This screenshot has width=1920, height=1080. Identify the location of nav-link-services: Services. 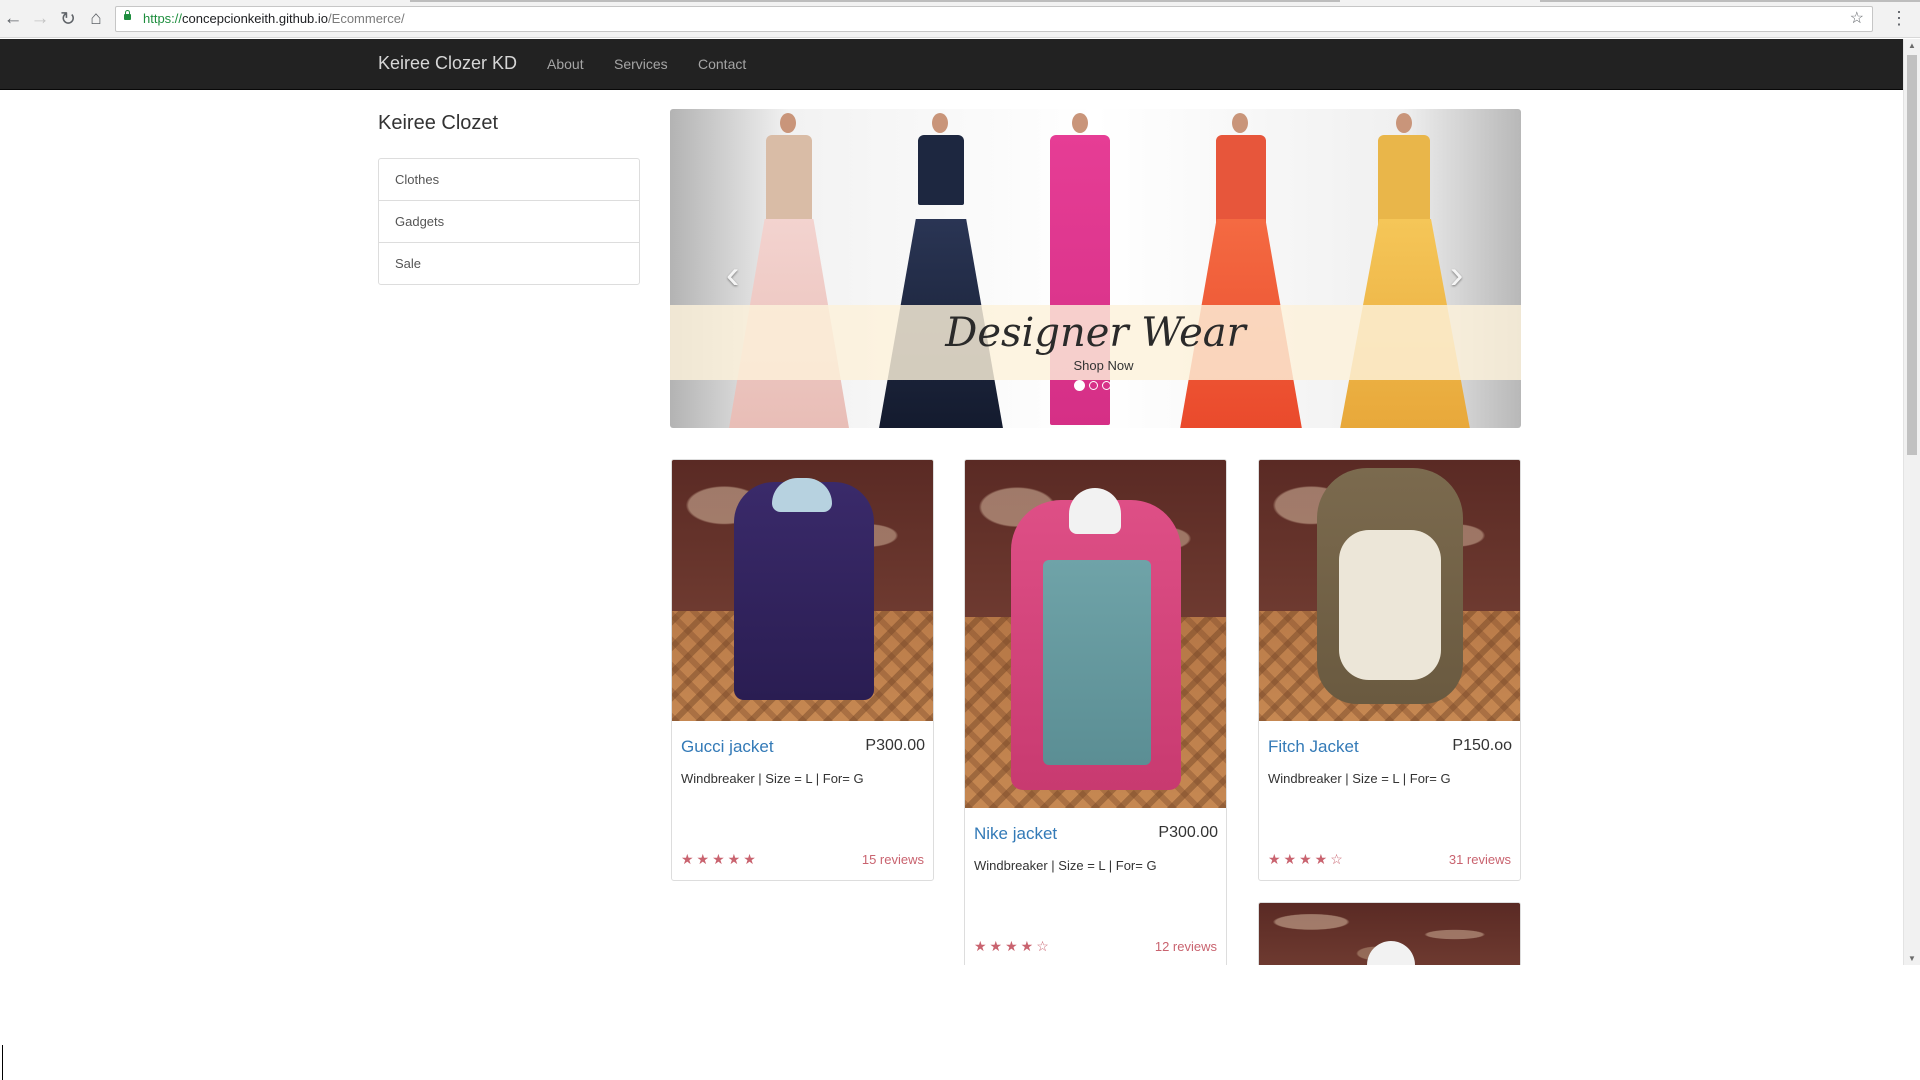
(641, 64).